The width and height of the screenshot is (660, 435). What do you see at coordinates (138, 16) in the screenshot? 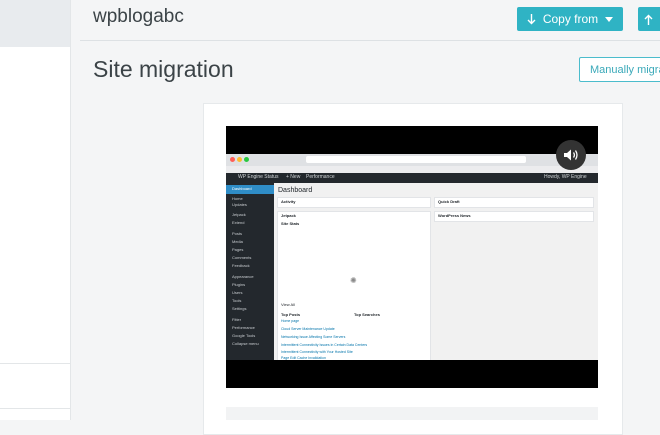
I see `site-name: wpblogabc` at bounding box center [138, 16].